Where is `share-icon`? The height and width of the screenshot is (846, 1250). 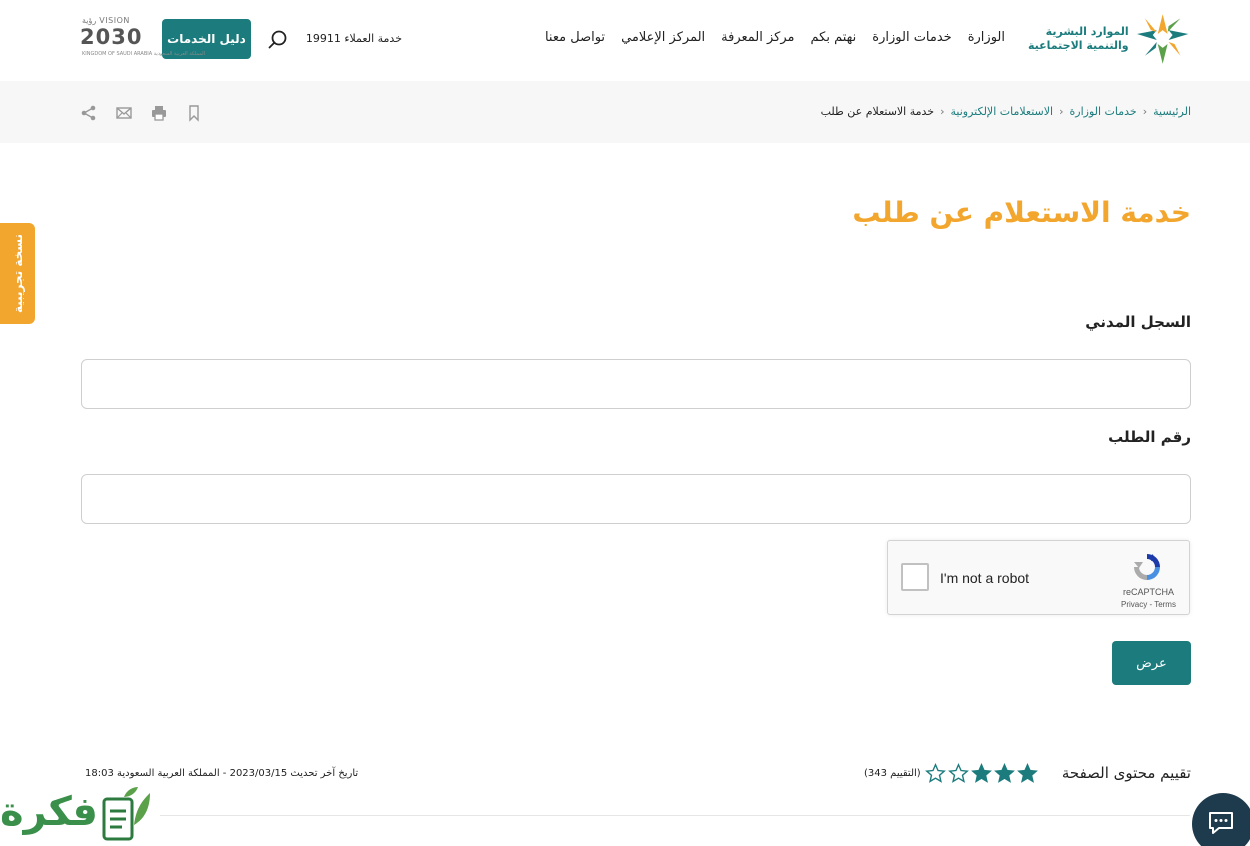
share-icon is located at coordinates (89, 113).